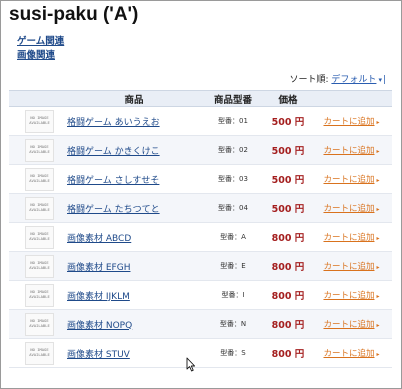  What do you see at coordinates (113, 123) in the screenshot?
I see `product-name-link: 格闘ゲーム あいうえお` at bounding box center [113, 123].